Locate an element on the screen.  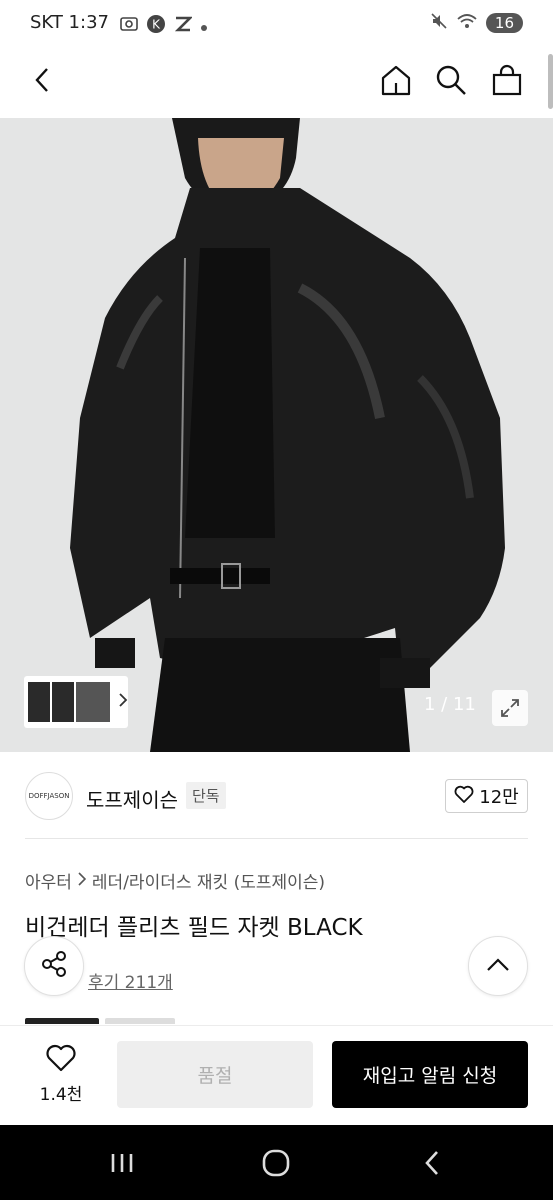
share-button is located at coordinates (54, 966).